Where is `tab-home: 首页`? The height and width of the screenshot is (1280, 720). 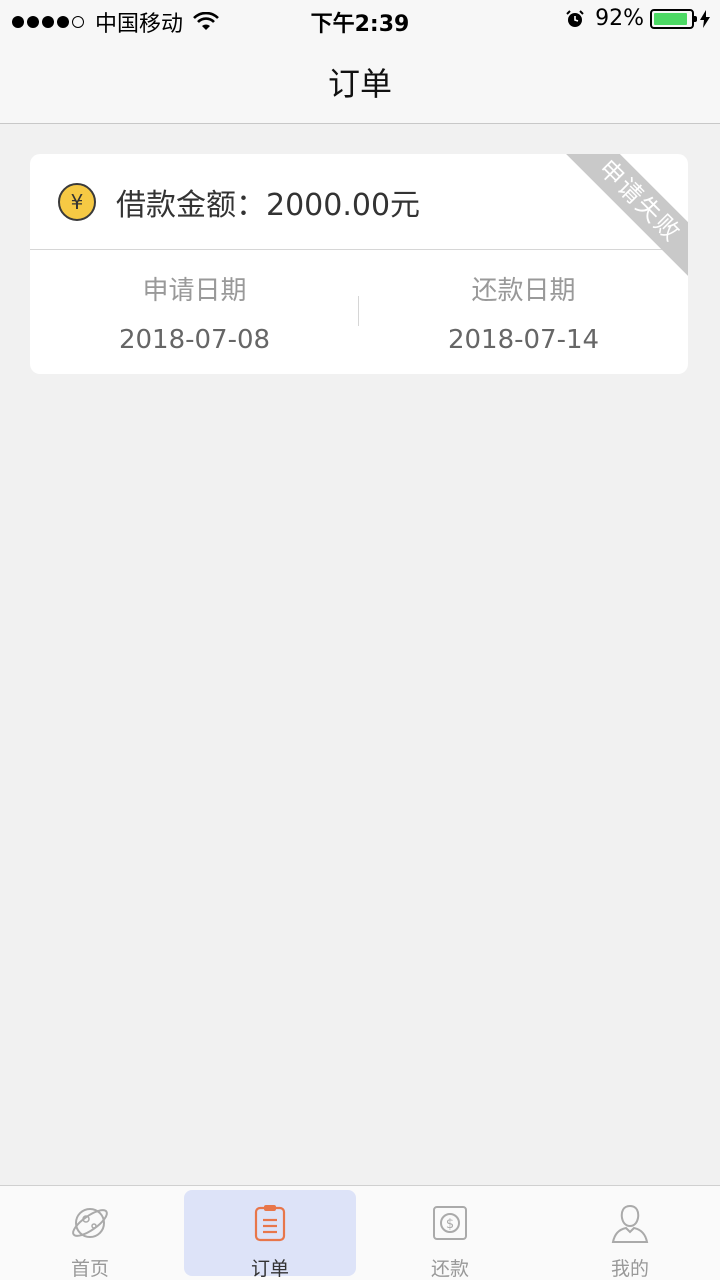 tab-home: 首页 is located at coordinates (90, 1233).